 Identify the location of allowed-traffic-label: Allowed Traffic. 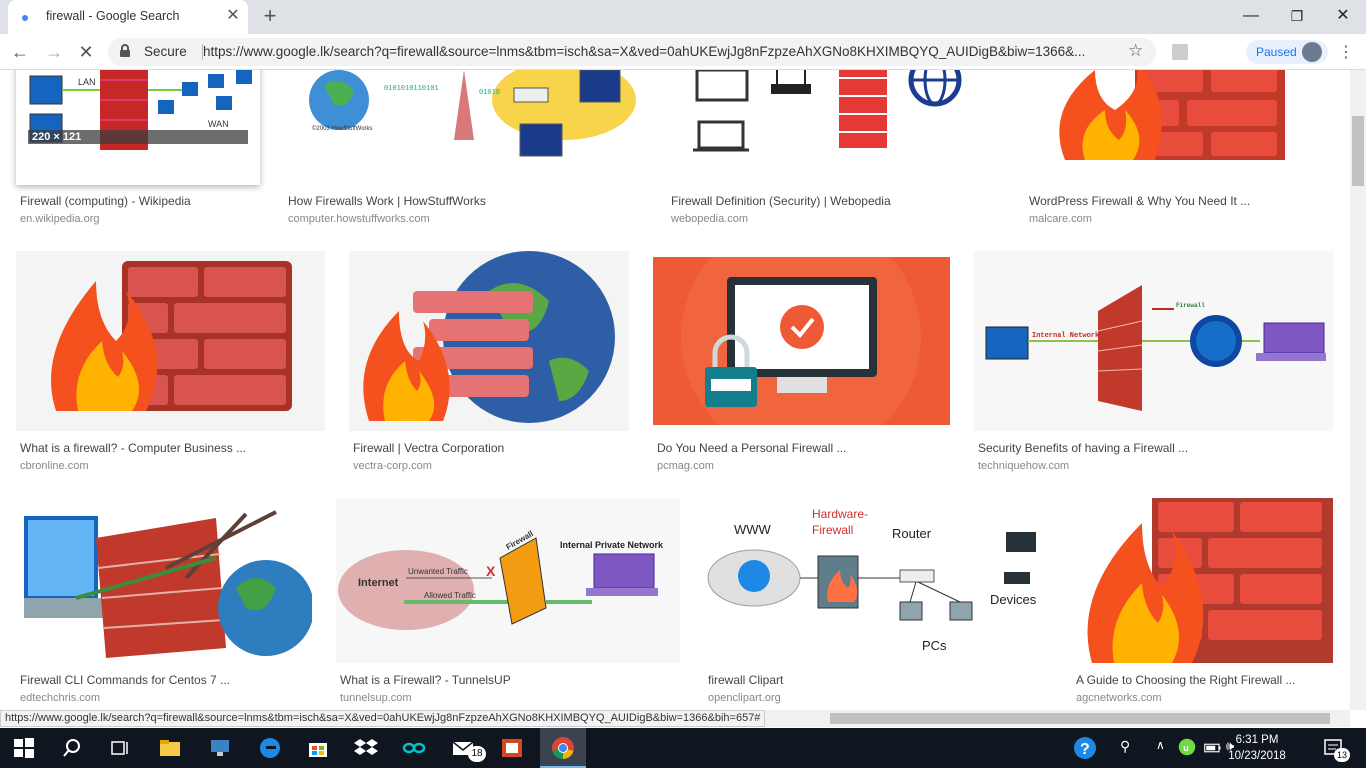
(450, 595).